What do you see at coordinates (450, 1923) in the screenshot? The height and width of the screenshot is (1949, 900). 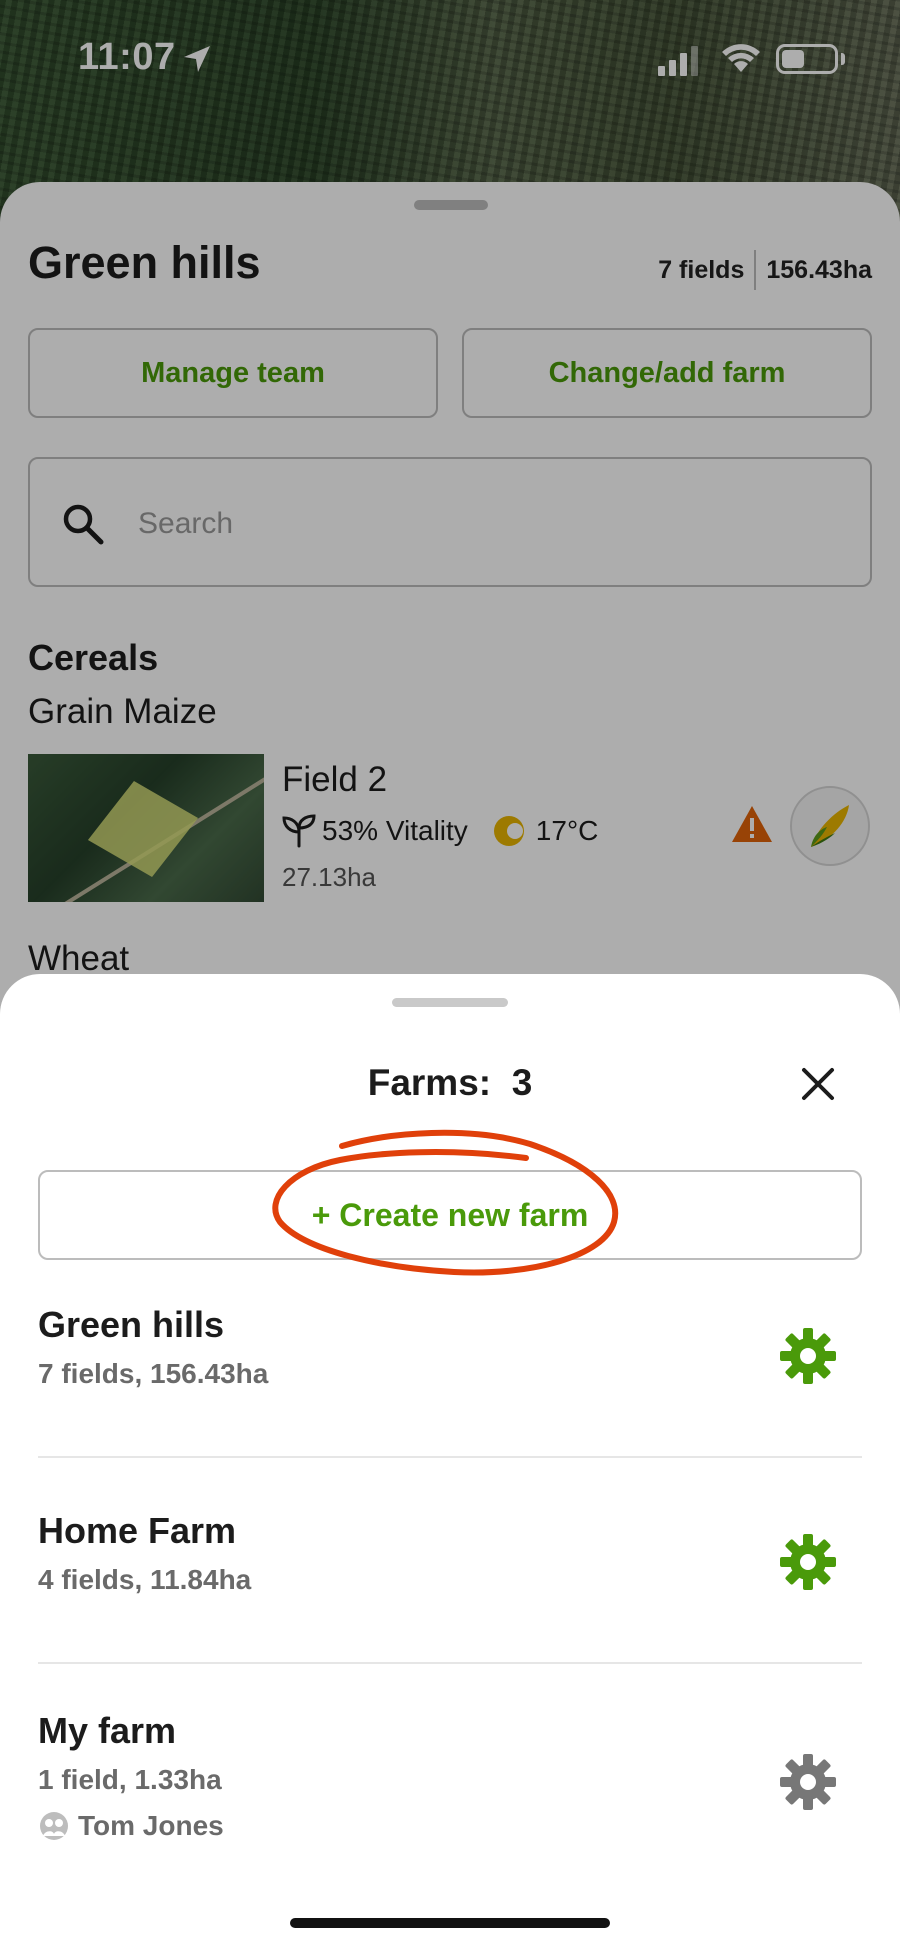 I see `home-indicator` at bounding box center [450, 1923].